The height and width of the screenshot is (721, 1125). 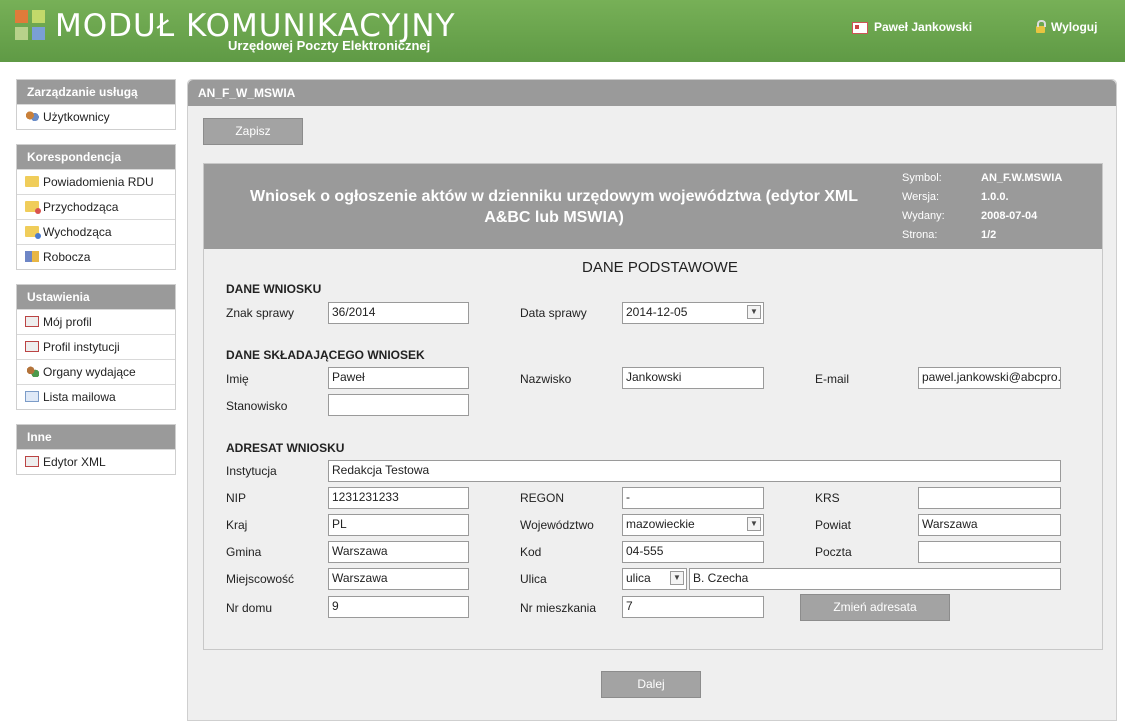 What do you see at coordinates (33, 208) in the screenshot?
I see `folder-incoming-icon` at bounding box center [33, 208].